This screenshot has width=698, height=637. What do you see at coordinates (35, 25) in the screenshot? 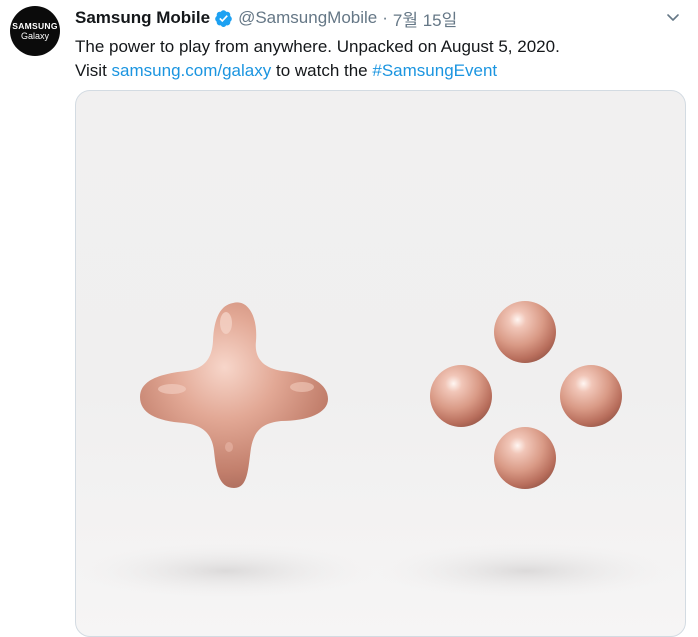
I see `avatar-text-line1: SAMSUNG` at bounding box center [35, 25].